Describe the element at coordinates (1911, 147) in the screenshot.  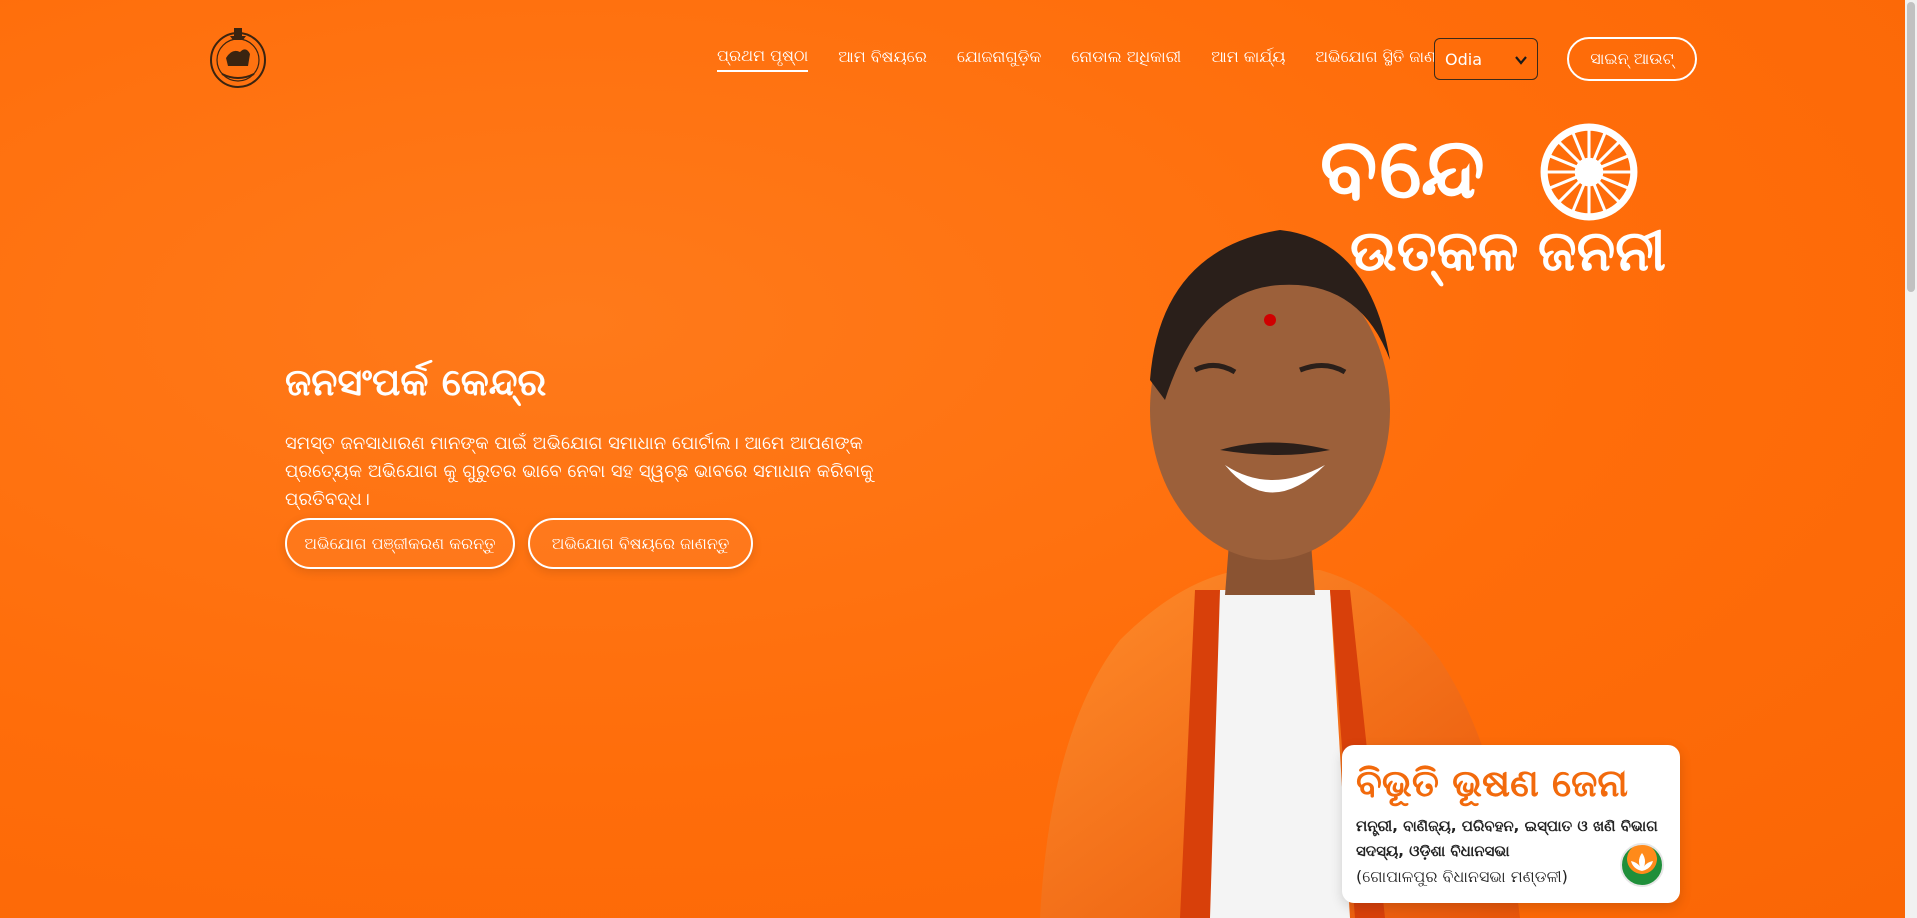
I see `scrollbar-thumb` at that location.